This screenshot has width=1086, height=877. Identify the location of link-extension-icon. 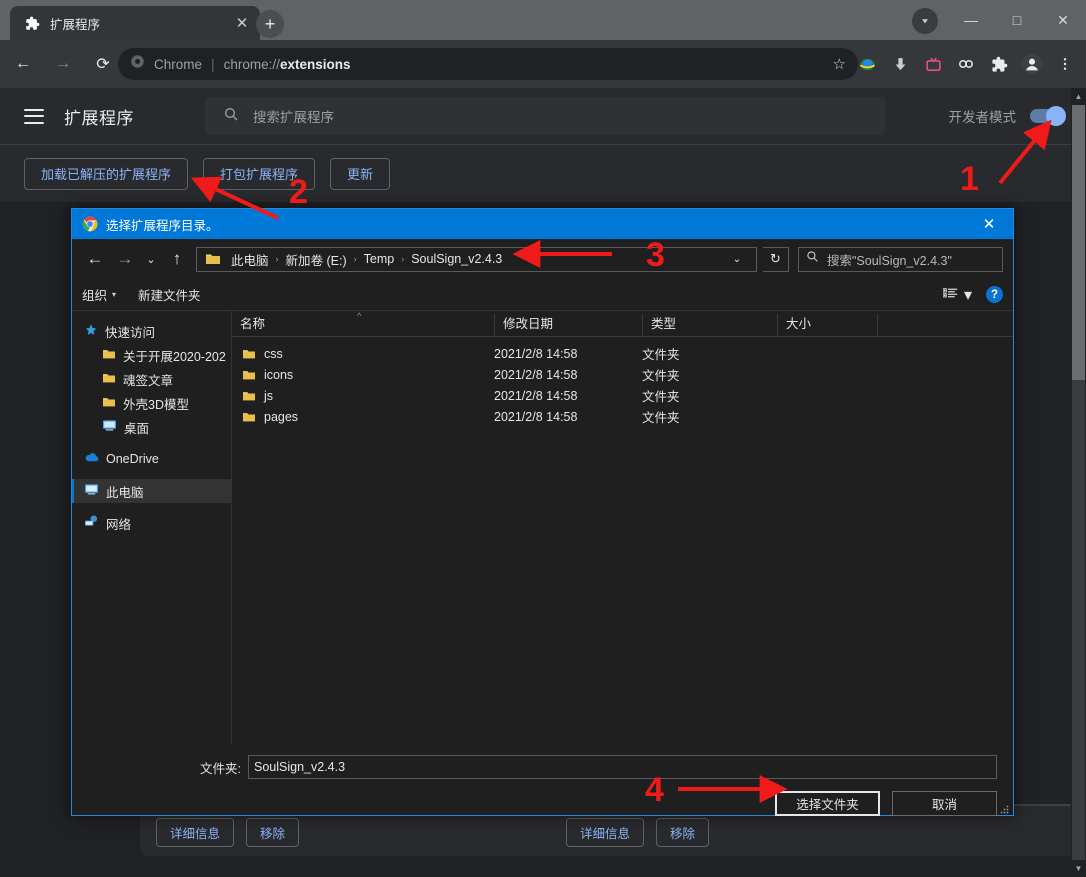
(966, 64).